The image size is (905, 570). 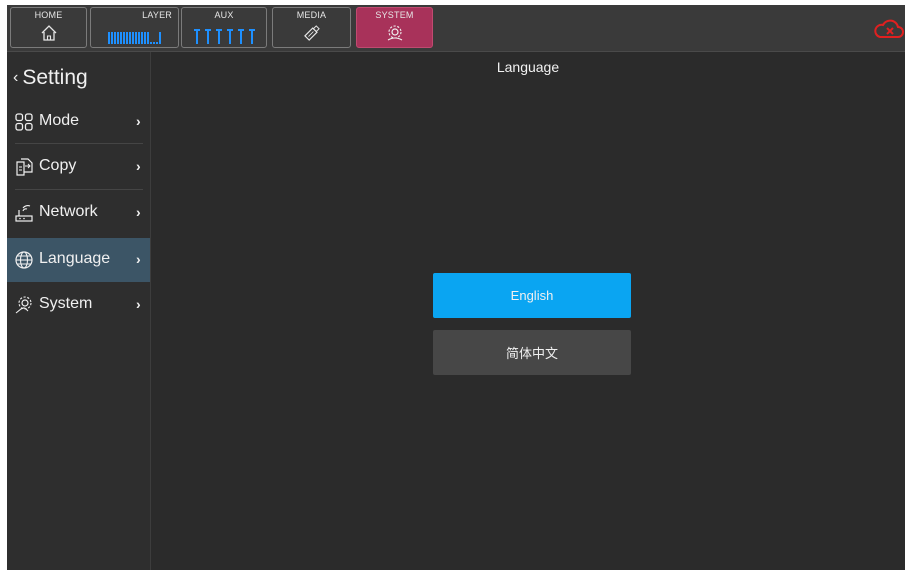 I want to click on tab-layer: LAYER, so click(x=134, y=27).